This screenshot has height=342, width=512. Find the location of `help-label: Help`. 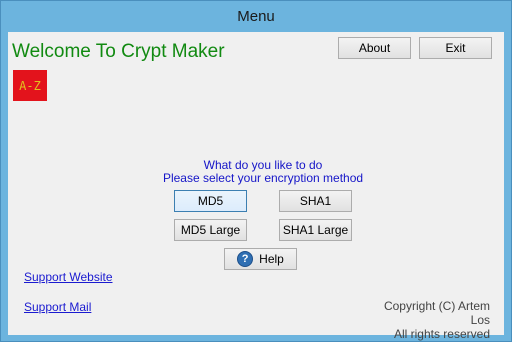

help-label: Help is located at coordinates (271, 259).